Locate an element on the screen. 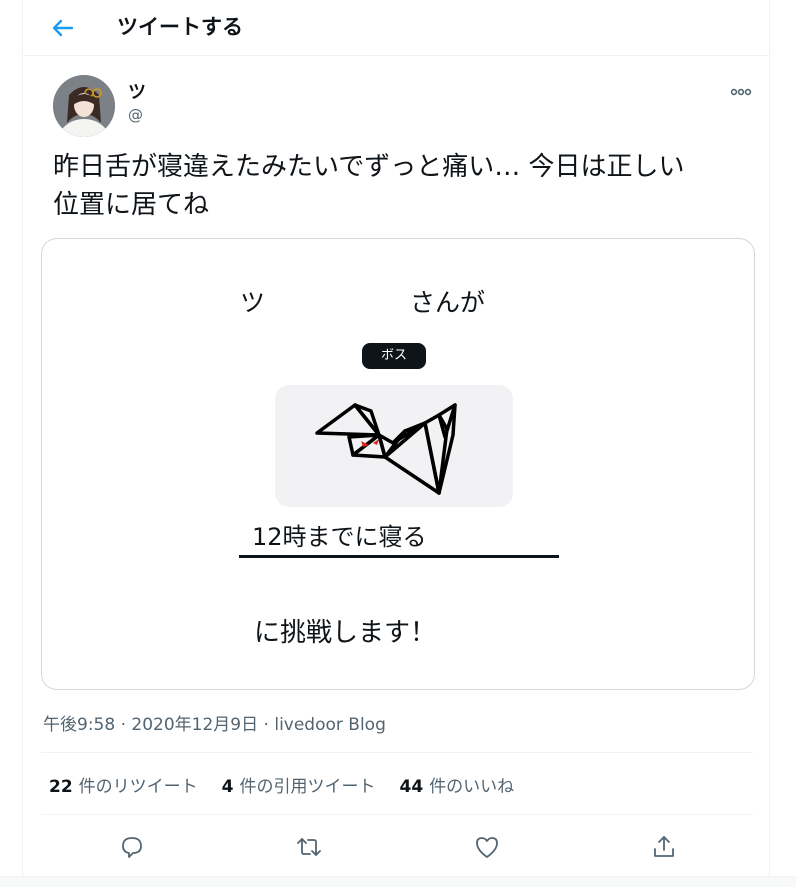  reply-icon is located at coordinates (132, 847).